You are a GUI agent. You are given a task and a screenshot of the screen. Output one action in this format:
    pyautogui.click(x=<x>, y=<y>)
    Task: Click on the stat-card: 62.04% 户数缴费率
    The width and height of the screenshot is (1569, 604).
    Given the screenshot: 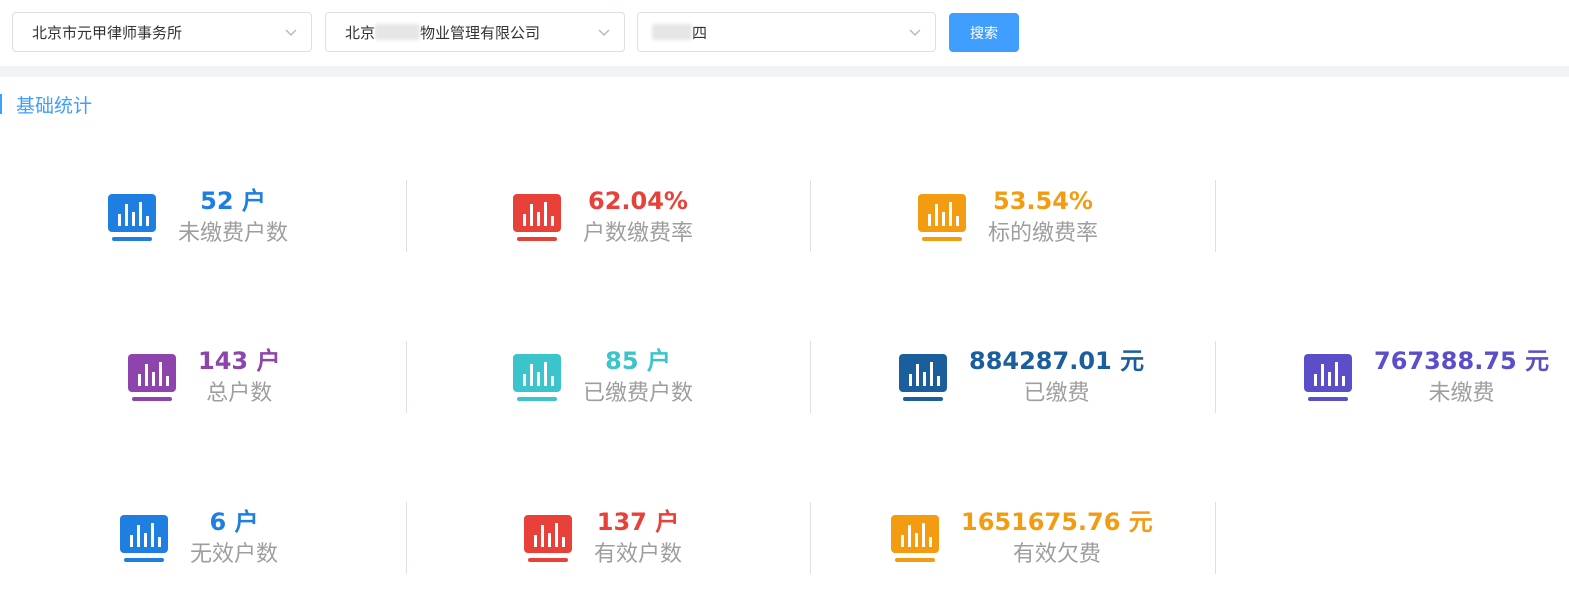 What is the action you would take?
    pyautogui.click(x=607, y=225)
    